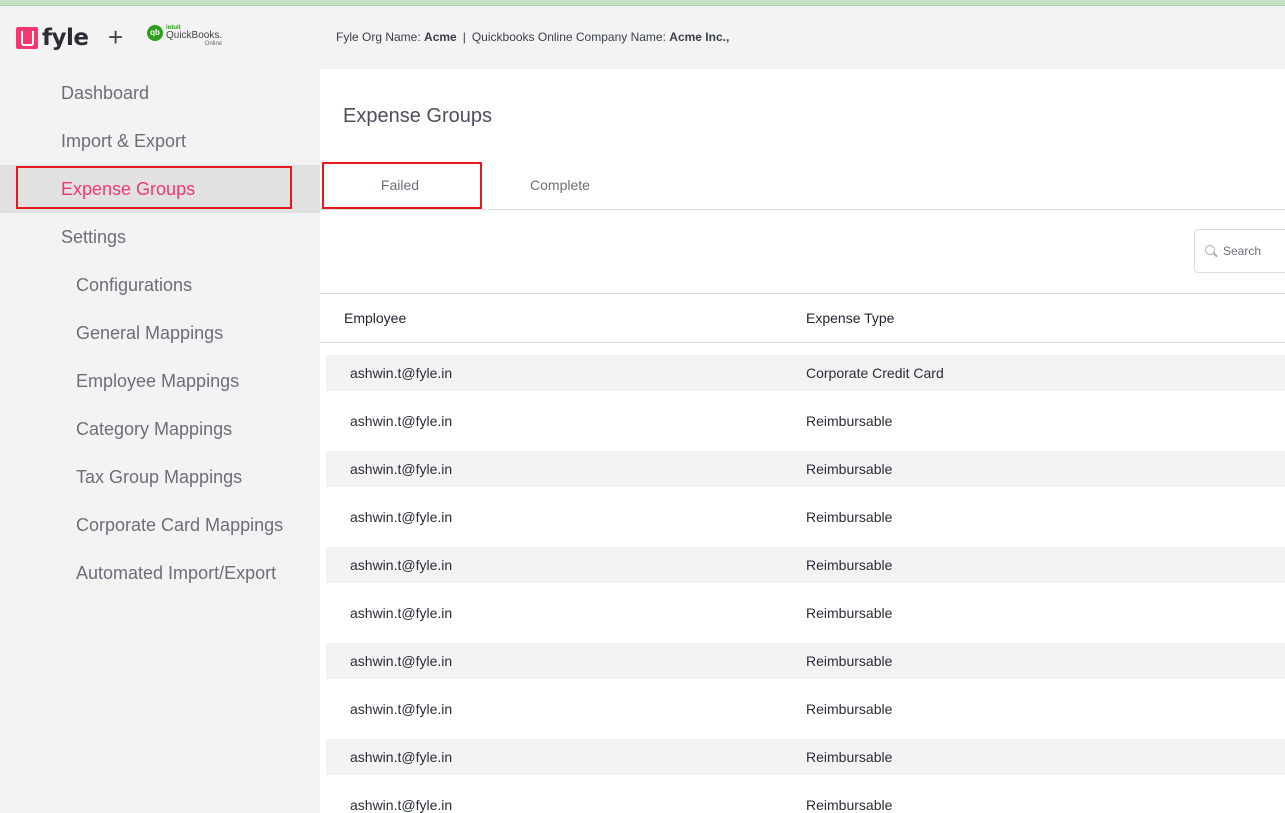 Image resolution: width=1285 pixels, height=813 pixels. Describe the element at coordinates (160, 429) in the screenshot. I see `sidebar-item-category-mappings: Category Mappings` at that location.